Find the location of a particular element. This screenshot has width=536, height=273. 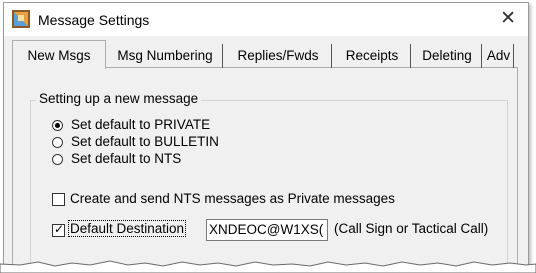

groupbox-label: Setting up a new message is located at coordinates (119, 98).